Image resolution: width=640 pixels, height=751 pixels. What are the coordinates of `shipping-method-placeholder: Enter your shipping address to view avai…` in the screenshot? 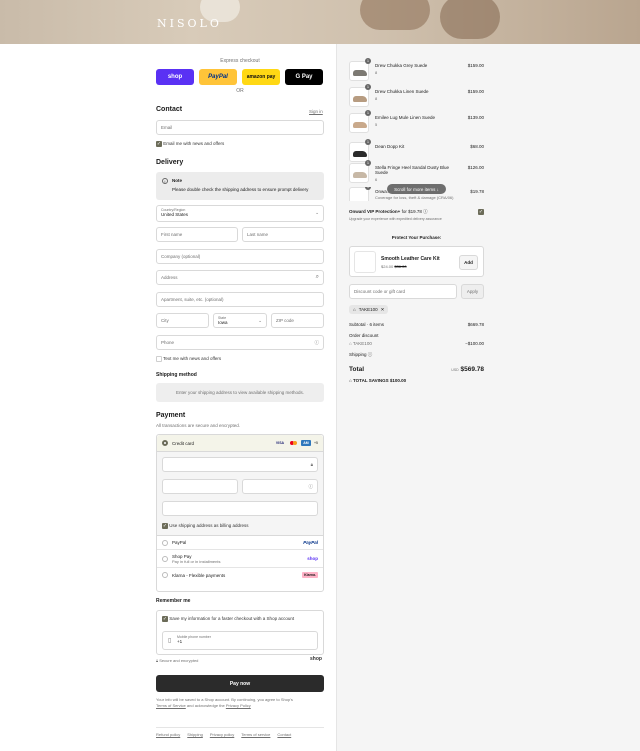 It's located at (240, 392).